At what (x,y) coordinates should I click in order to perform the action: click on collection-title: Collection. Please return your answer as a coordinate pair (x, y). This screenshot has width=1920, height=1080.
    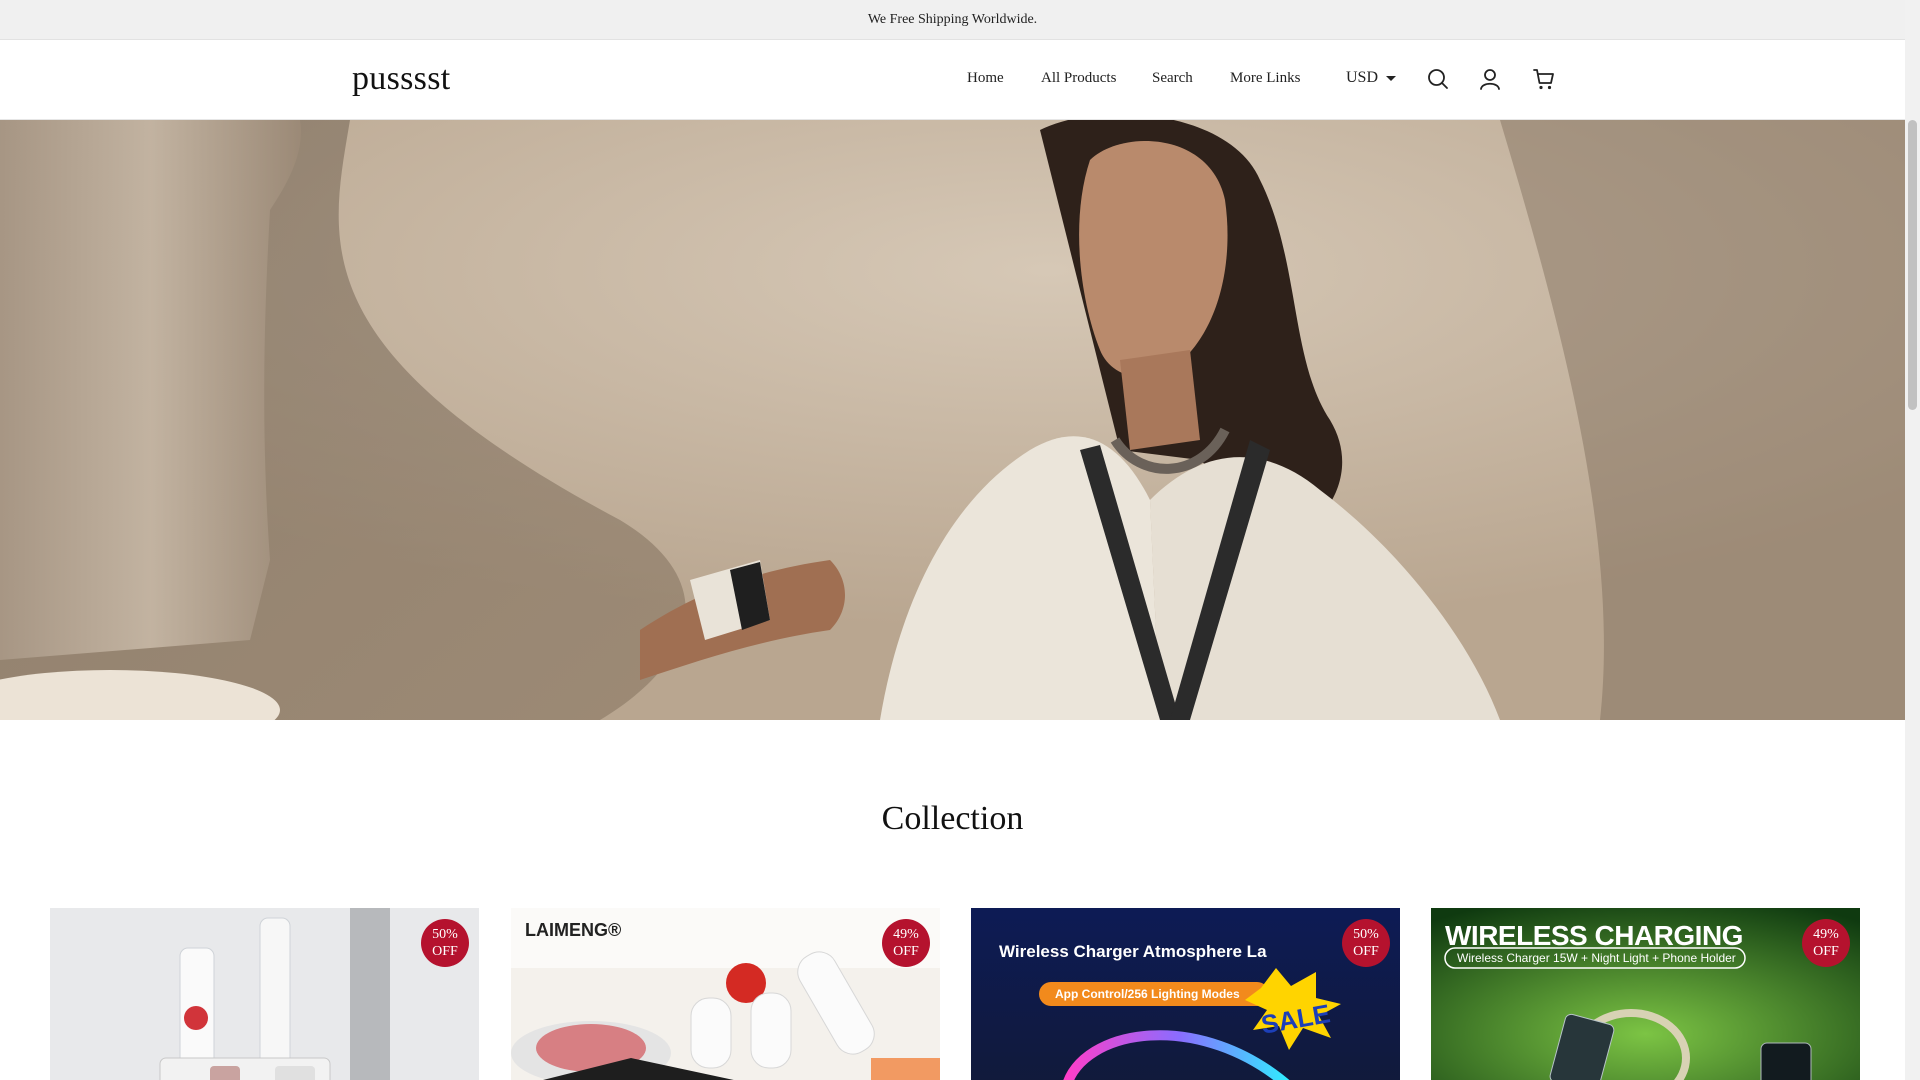
    Looking at the image, I should click on (952, 818).